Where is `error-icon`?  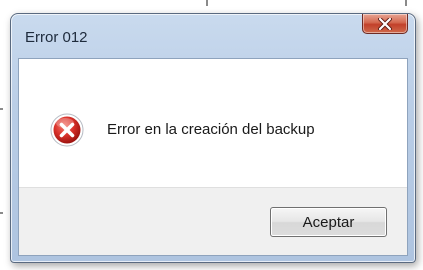
error-icon is located at coordinates (67, 130).